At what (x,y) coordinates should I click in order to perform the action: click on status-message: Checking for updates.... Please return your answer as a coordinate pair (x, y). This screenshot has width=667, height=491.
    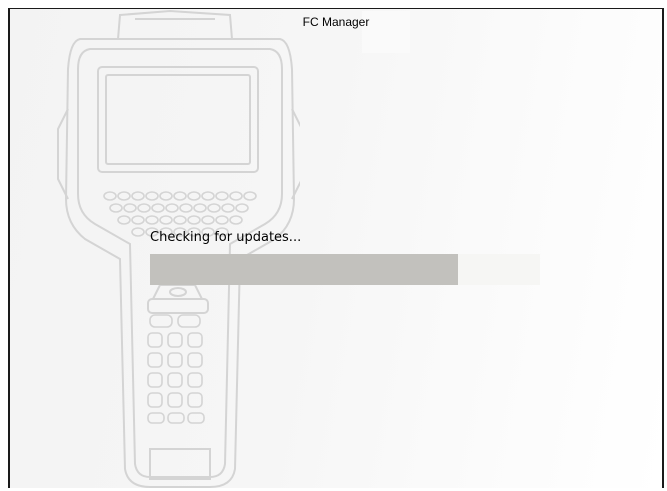
    Looking at the image, I should click on (226, 237).